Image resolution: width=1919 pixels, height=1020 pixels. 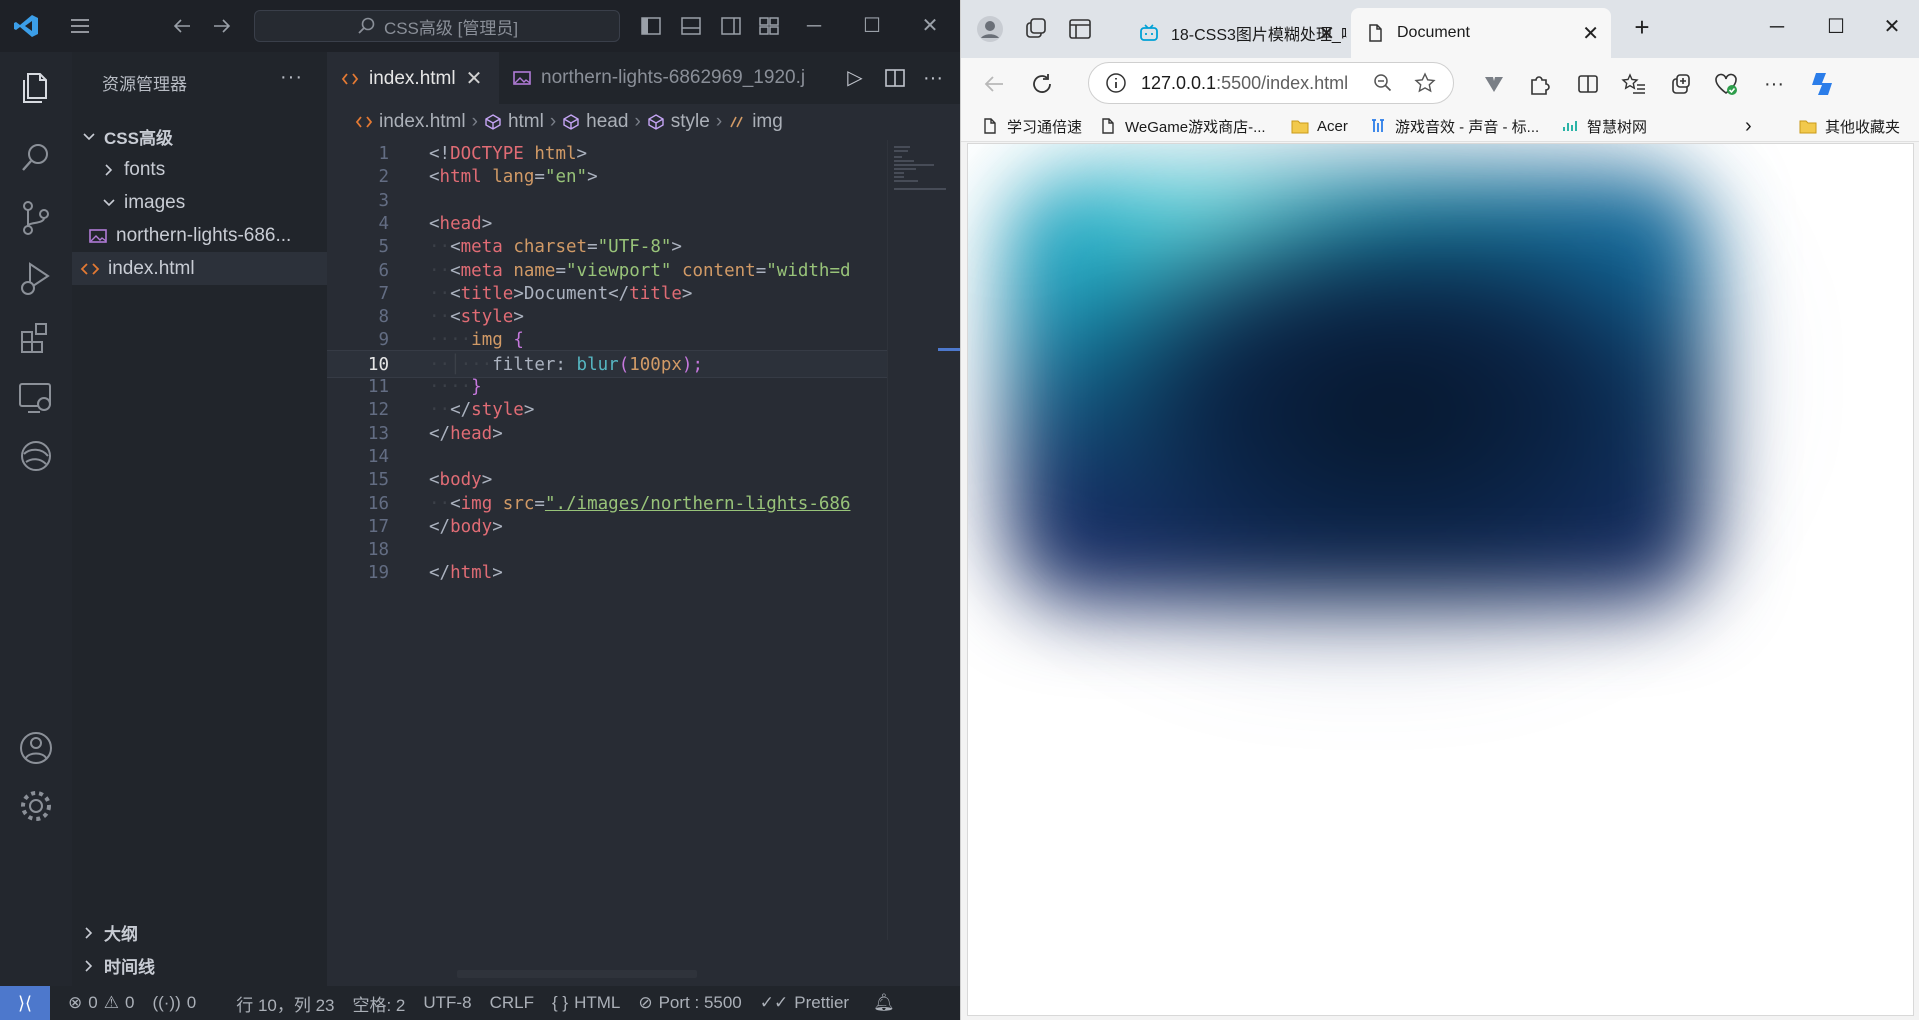 What do you see at coordinates (1383, 83) in the screenshot?
I see `zoom-out-icon` at bounding box center [1383, 83].